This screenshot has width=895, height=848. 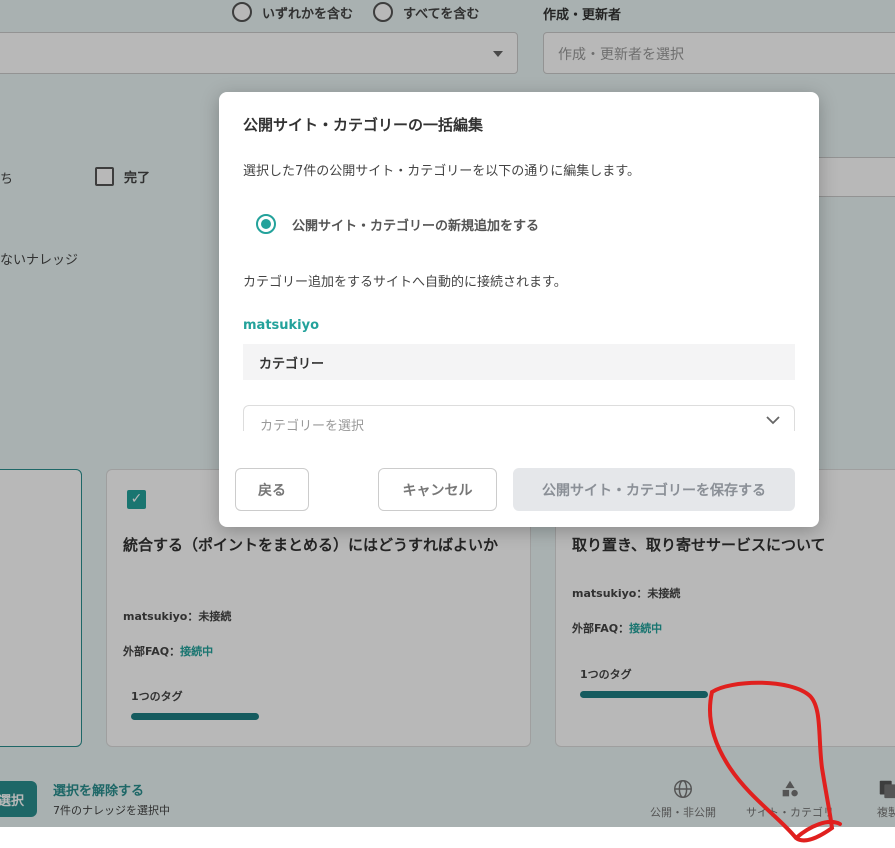 I want to click on site-name: matsukiyo, so click(x=281, y=325).